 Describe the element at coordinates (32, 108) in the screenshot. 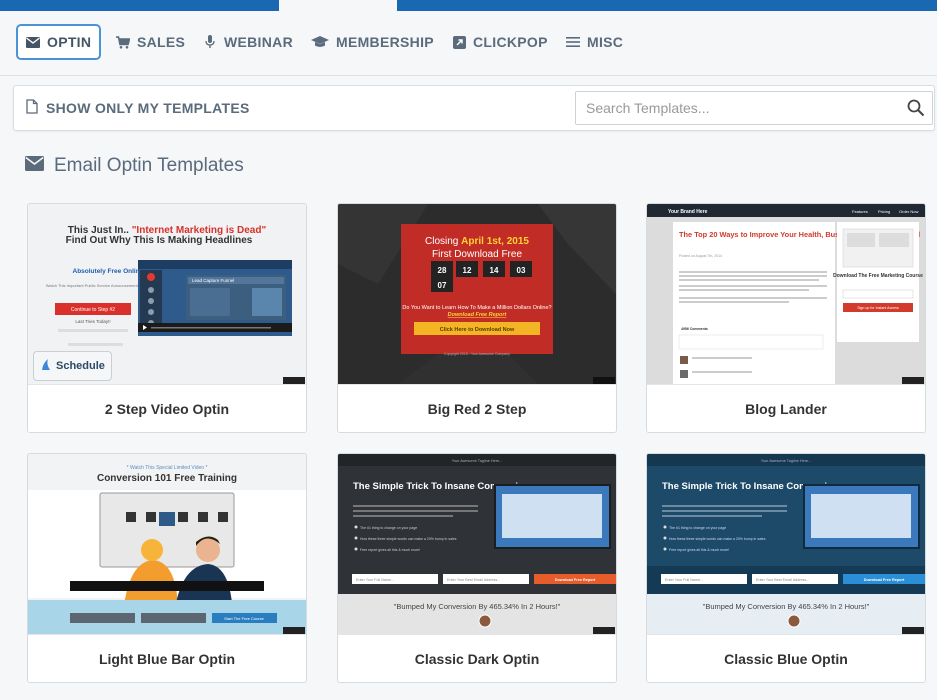

I see `file-icon` at that location.